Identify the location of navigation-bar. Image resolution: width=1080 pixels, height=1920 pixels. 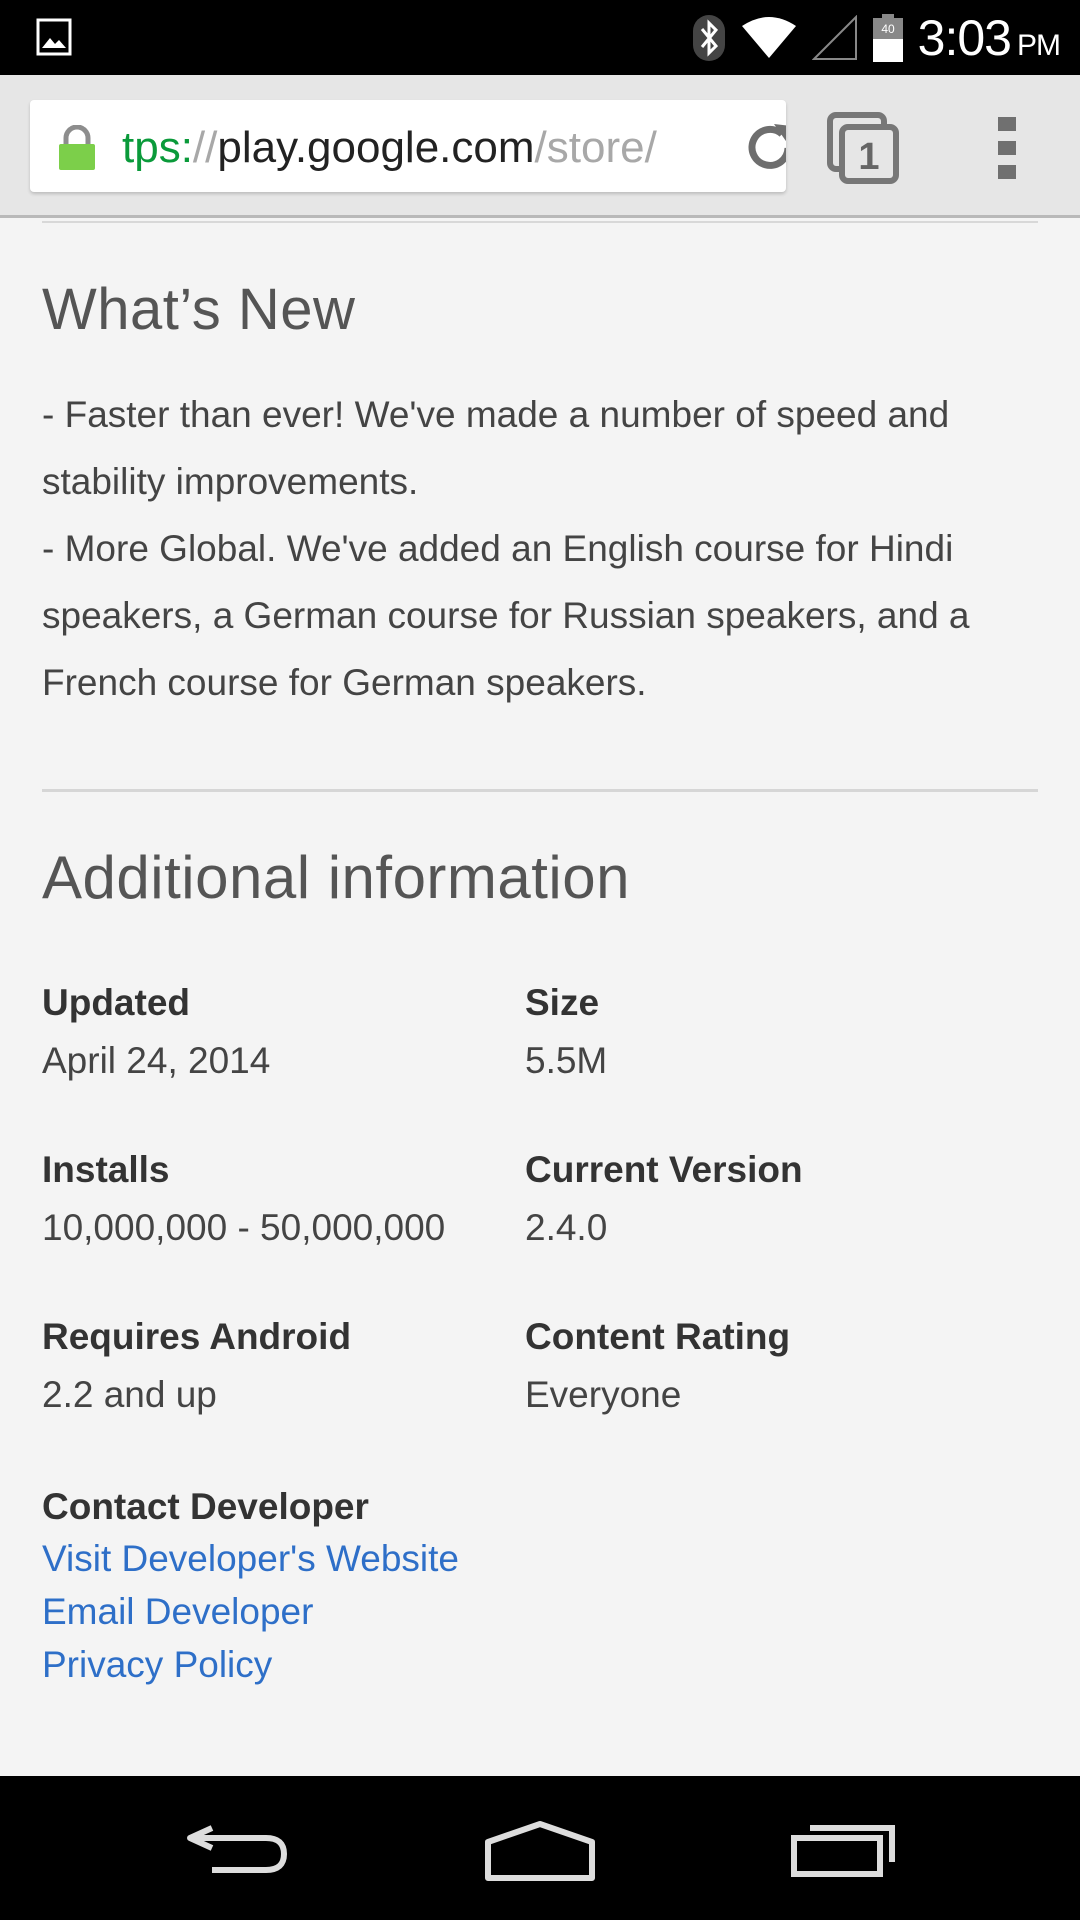
(540, 1848).